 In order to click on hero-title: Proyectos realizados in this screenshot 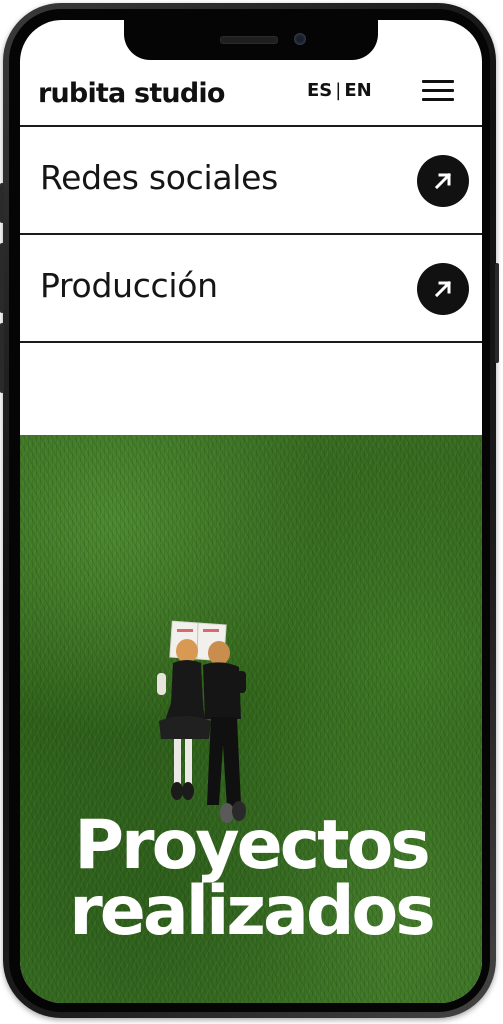, I will do `click(251, 878)`.